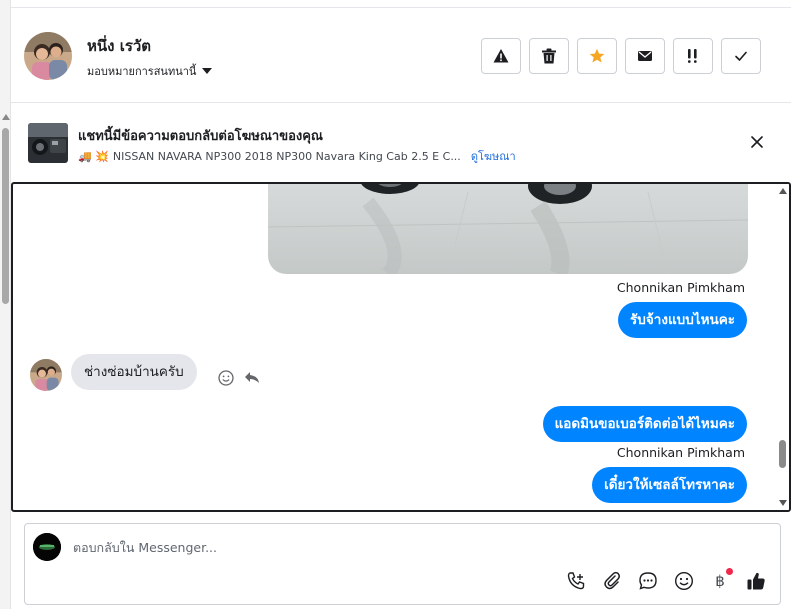  I want to click on flag-important-icon, so click(692, 56).